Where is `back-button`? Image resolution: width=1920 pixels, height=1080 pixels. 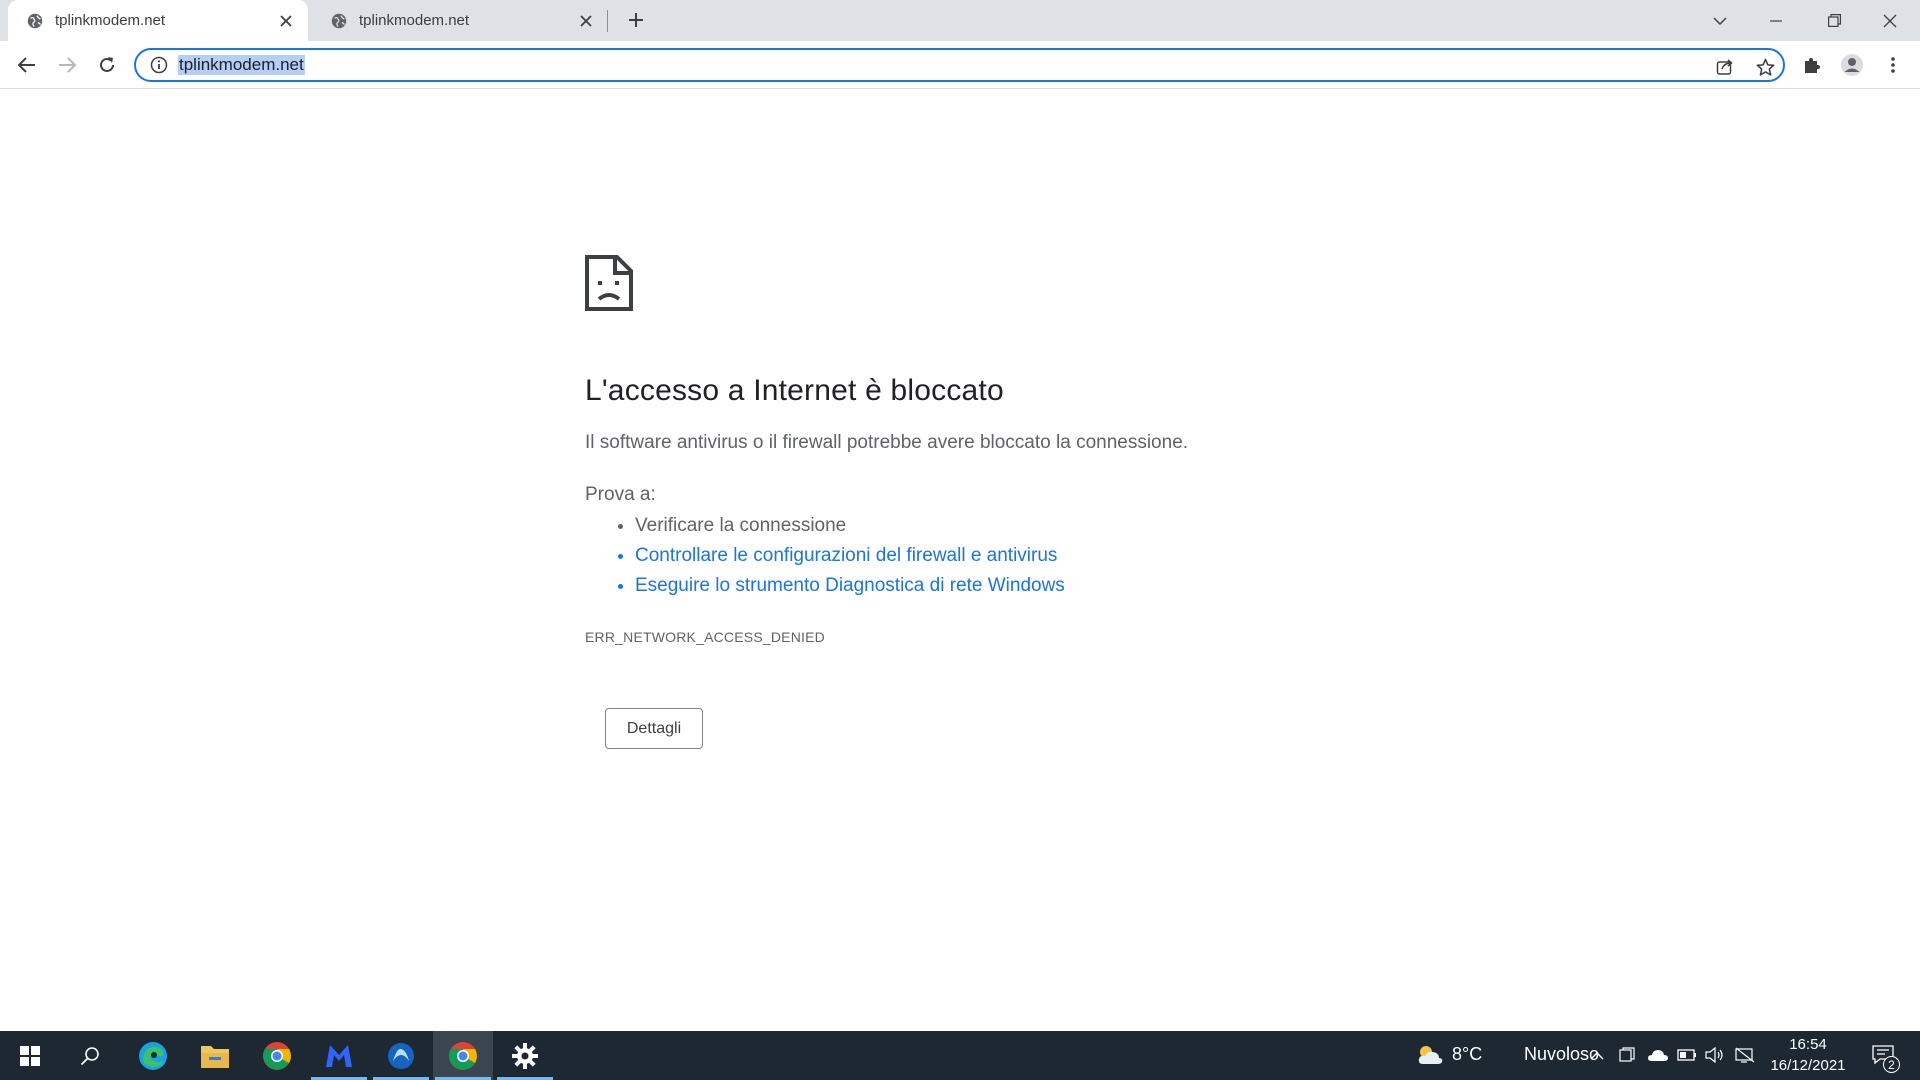
back-button is located at coordinates (27, 65).